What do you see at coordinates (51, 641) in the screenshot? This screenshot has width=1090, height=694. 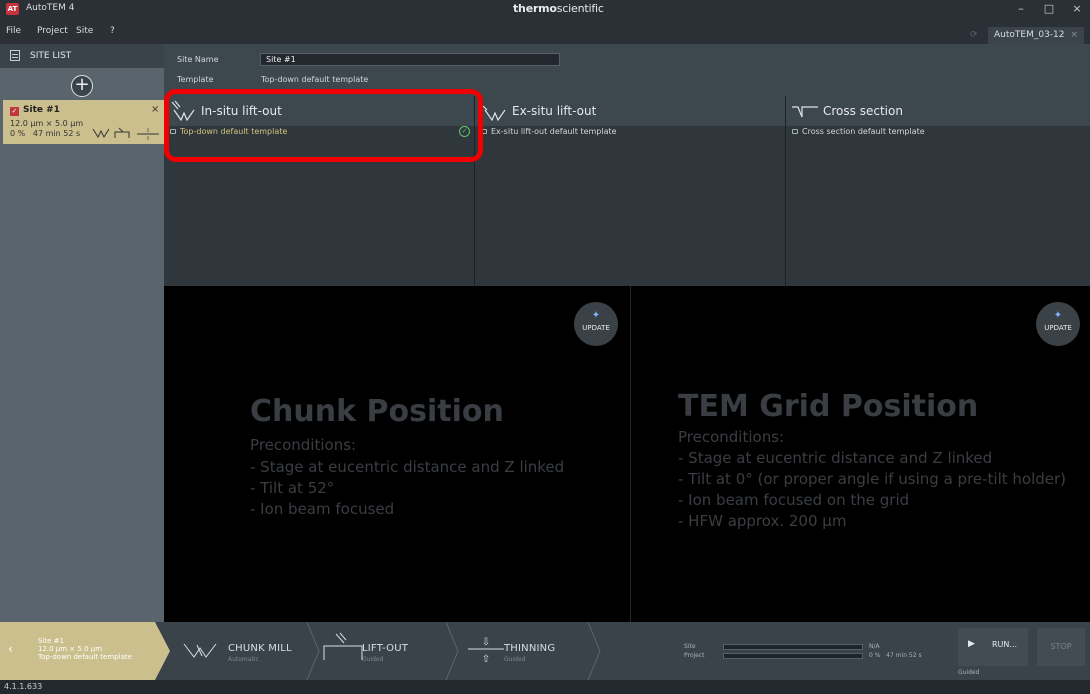 I see `current-site-name: Site #1` at bounding box center [51, 641].